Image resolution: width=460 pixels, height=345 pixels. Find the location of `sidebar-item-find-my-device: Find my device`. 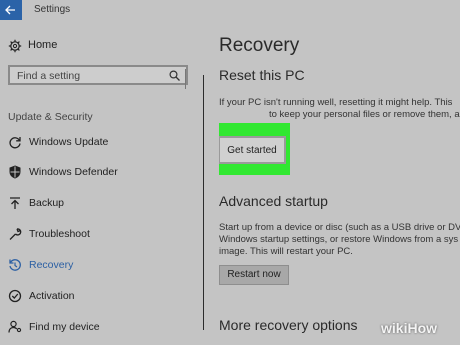

sidebar-item-find-my-device: Find my device is located at coordinates (98, 328).